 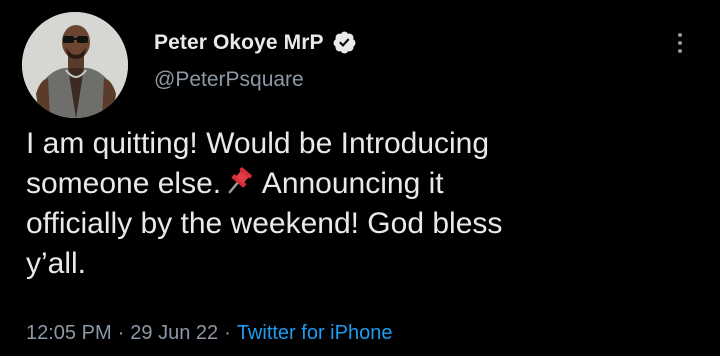 I want to click on handle: @PeterPsquare, so click(x=255, y=80).